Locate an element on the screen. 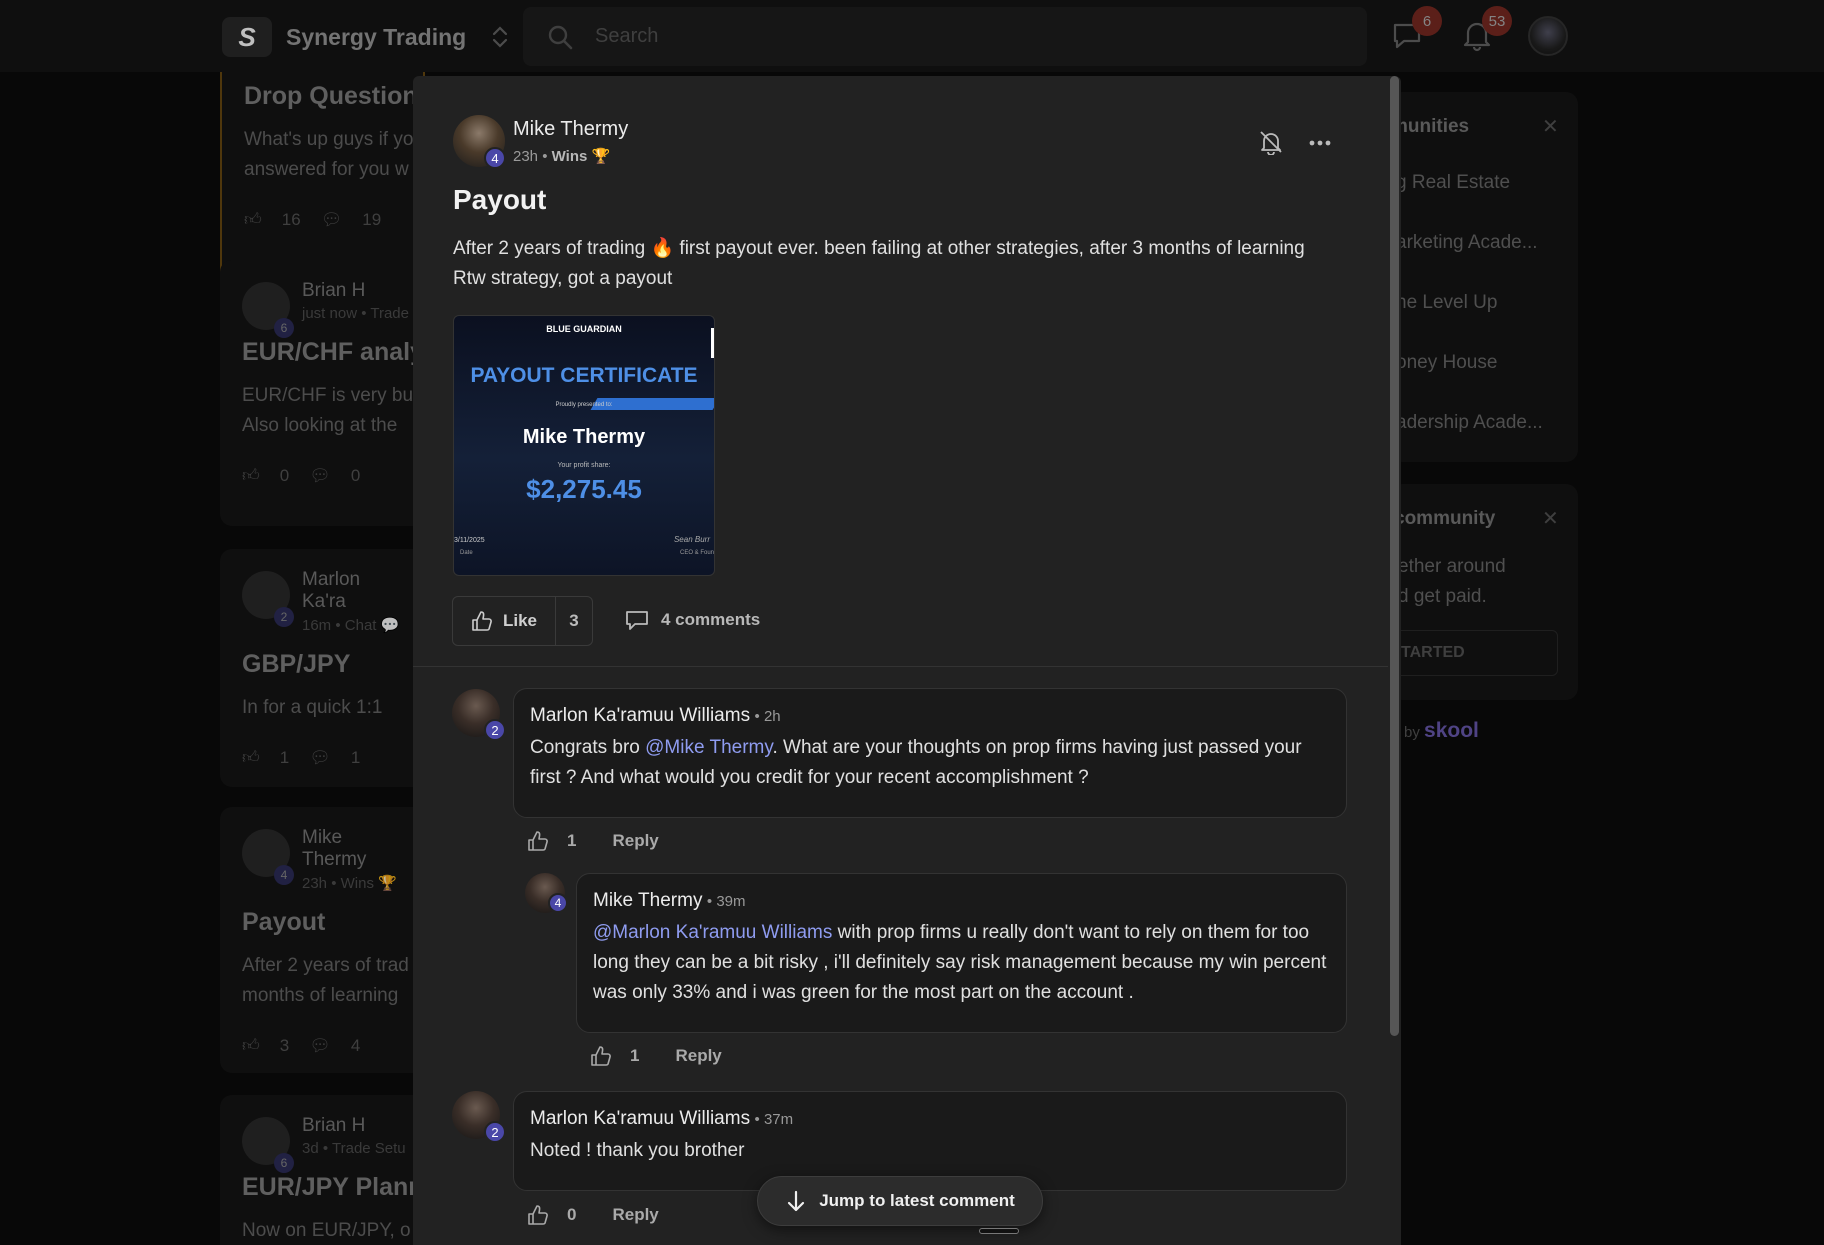  comment-text: Noted ! thank you brother is located at coordinates (930, 1151).